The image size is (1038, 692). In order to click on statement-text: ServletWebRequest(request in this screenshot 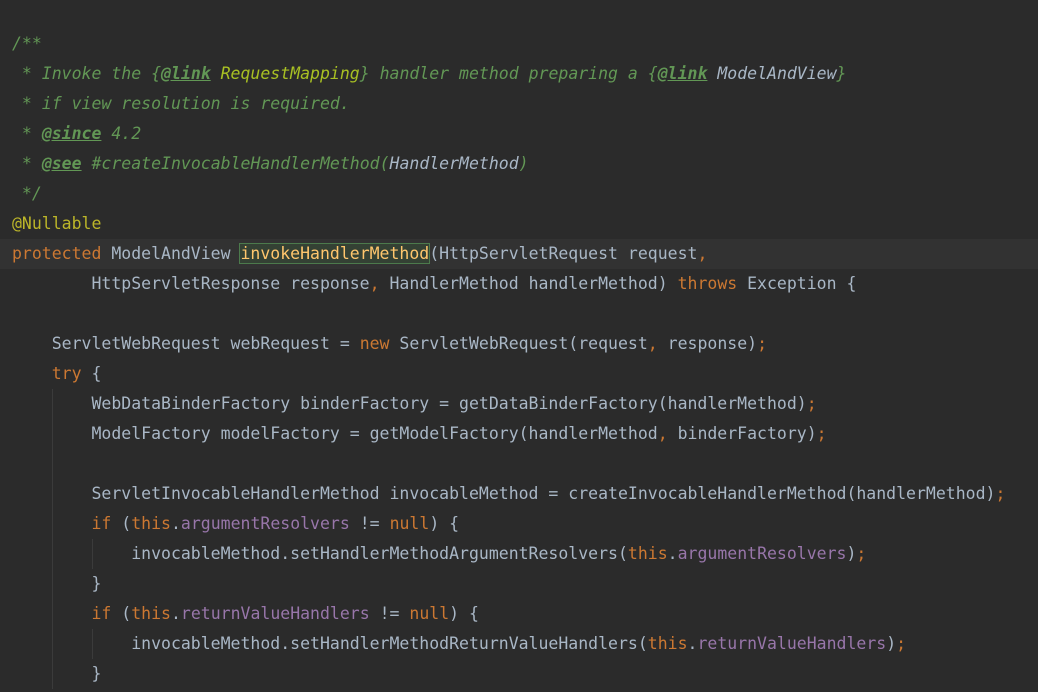, I will do `click(518, 343)`.